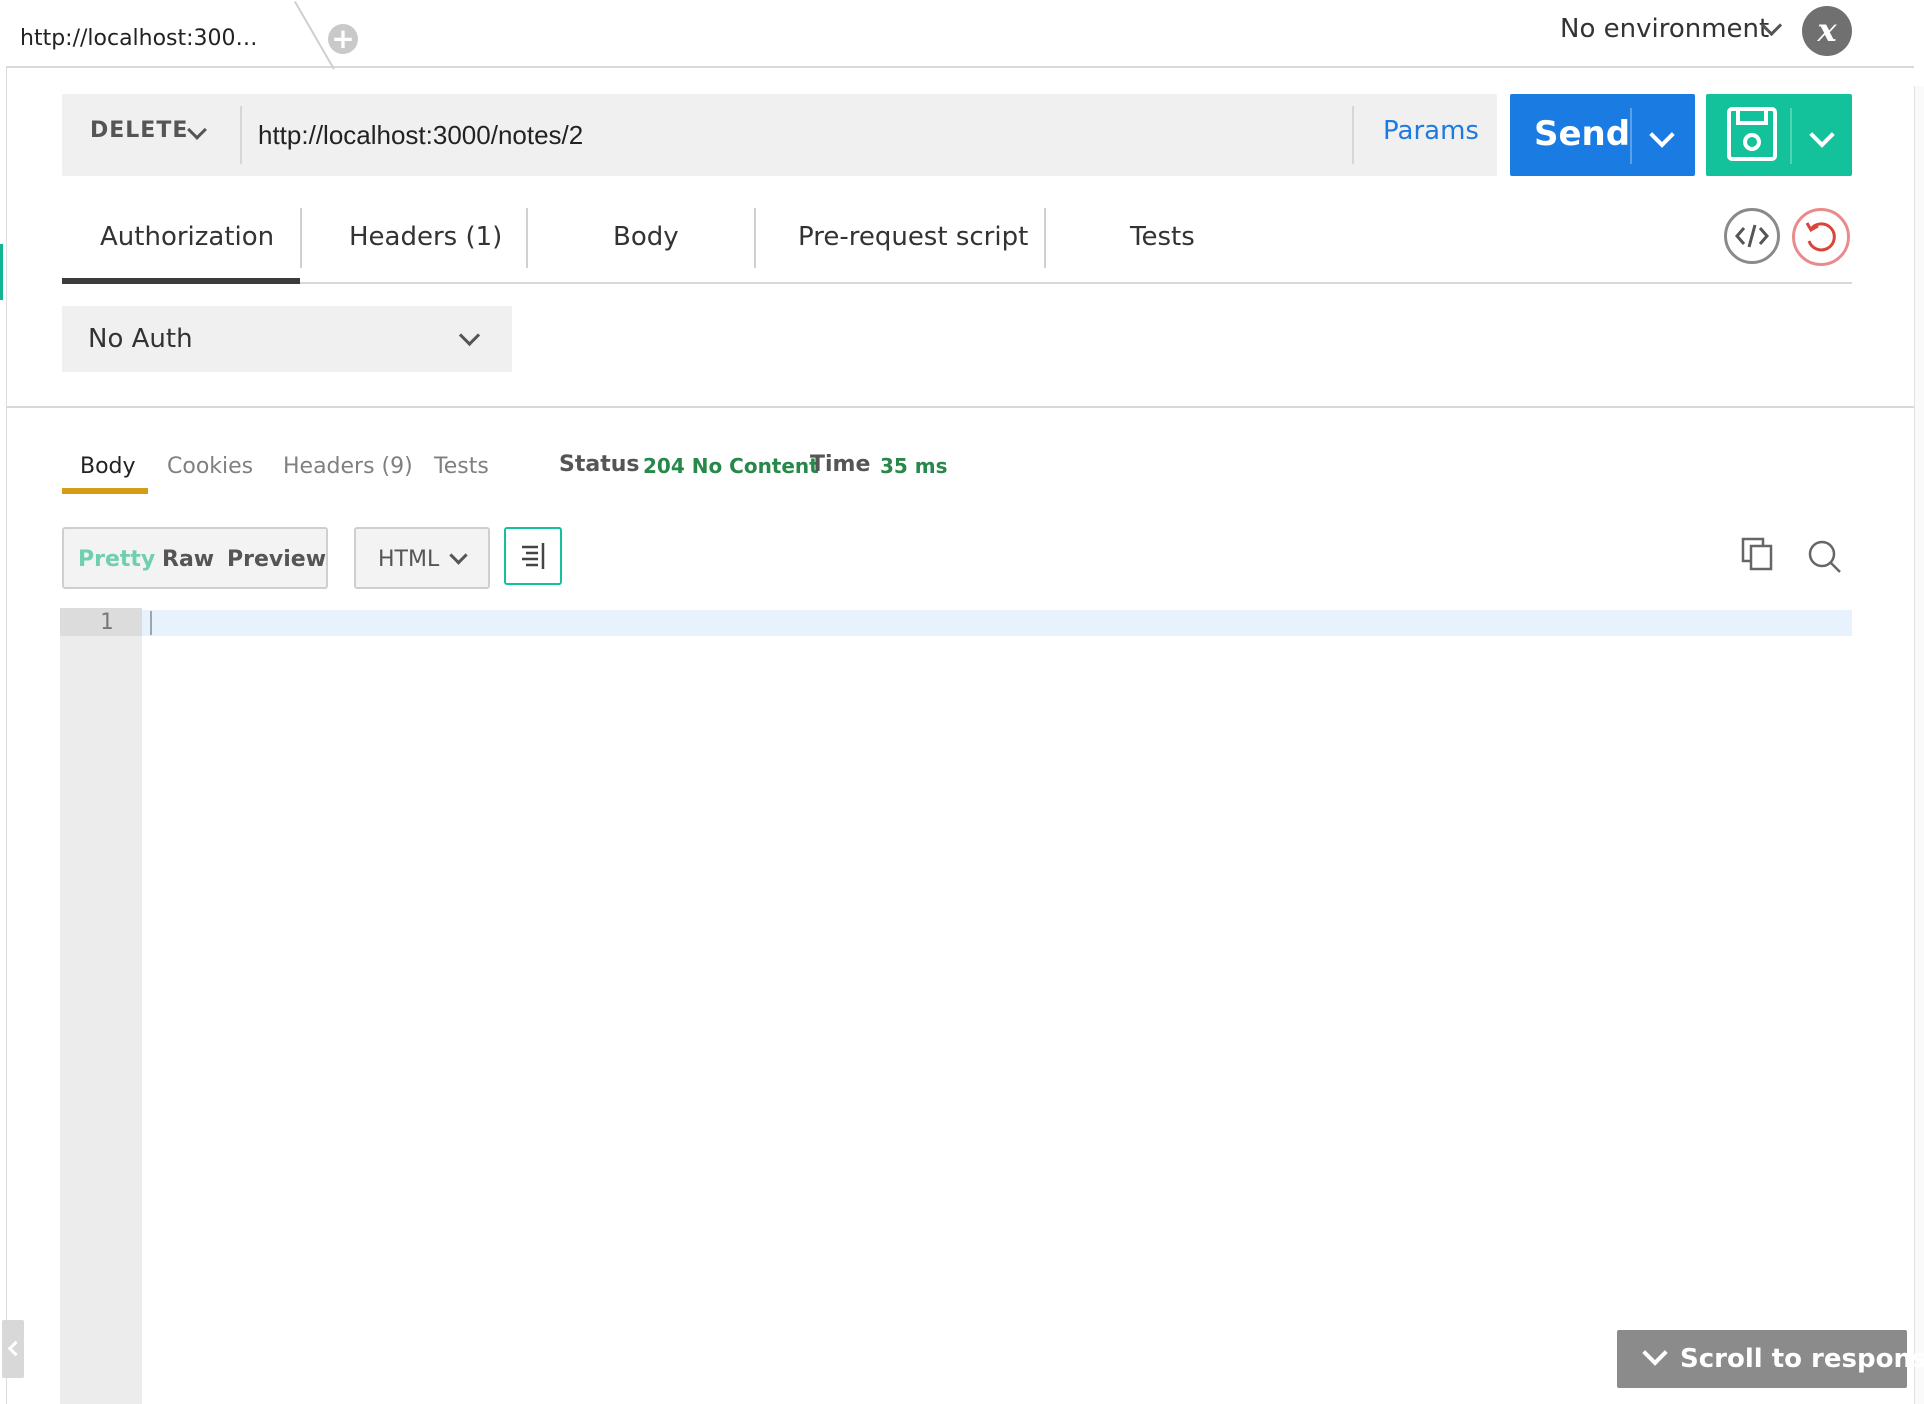  What do you see at coordinates (188, 559) in the screenshot?
I see `raw-button: Raw` at bounding box center [188, 559].